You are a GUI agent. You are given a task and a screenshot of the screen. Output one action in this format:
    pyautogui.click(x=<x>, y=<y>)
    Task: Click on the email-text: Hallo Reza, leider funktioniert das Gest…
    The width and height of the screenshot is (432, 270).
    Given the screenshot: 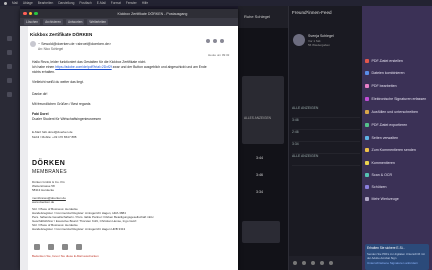 What is the action you would take?
    pyautogui.click(x=89, y=62)
    